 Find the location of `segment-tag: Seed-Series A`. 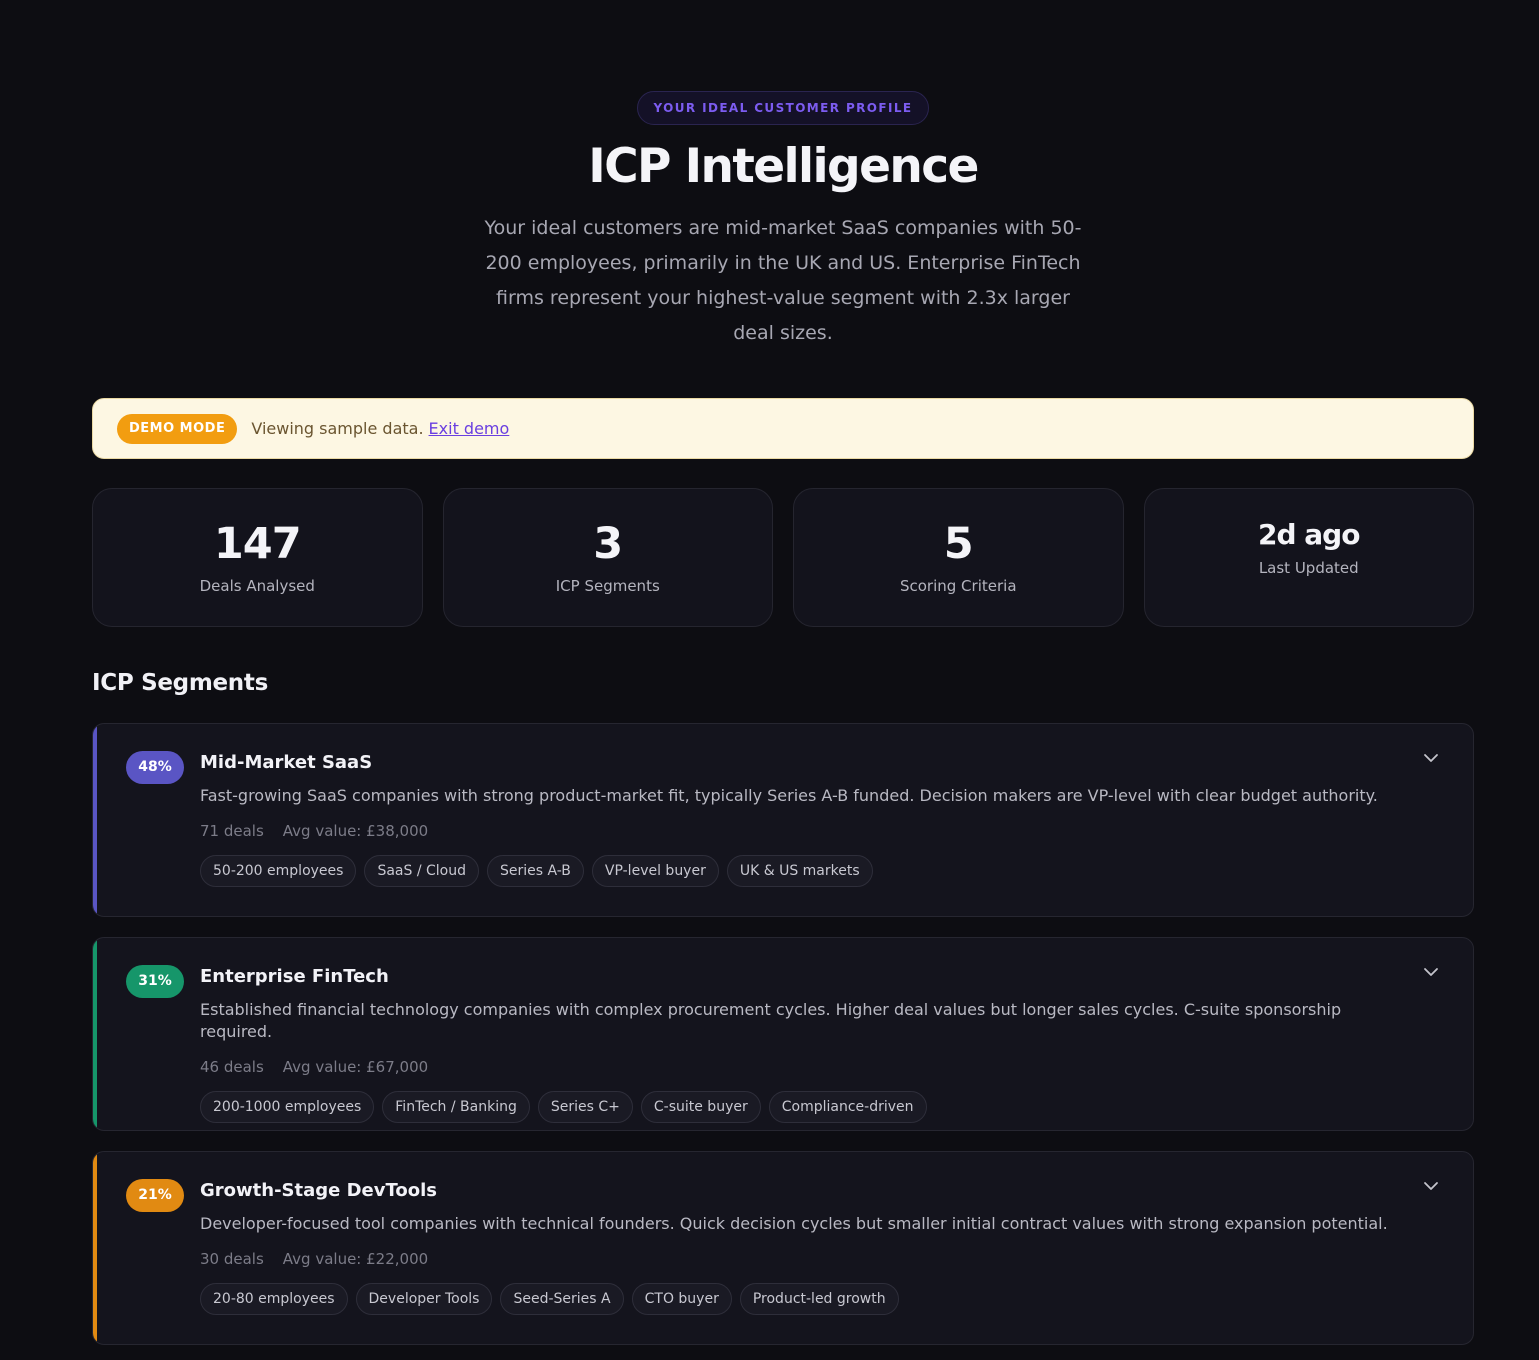

segment-tag: Seed-Series A is located at coordinates (562, 1299).